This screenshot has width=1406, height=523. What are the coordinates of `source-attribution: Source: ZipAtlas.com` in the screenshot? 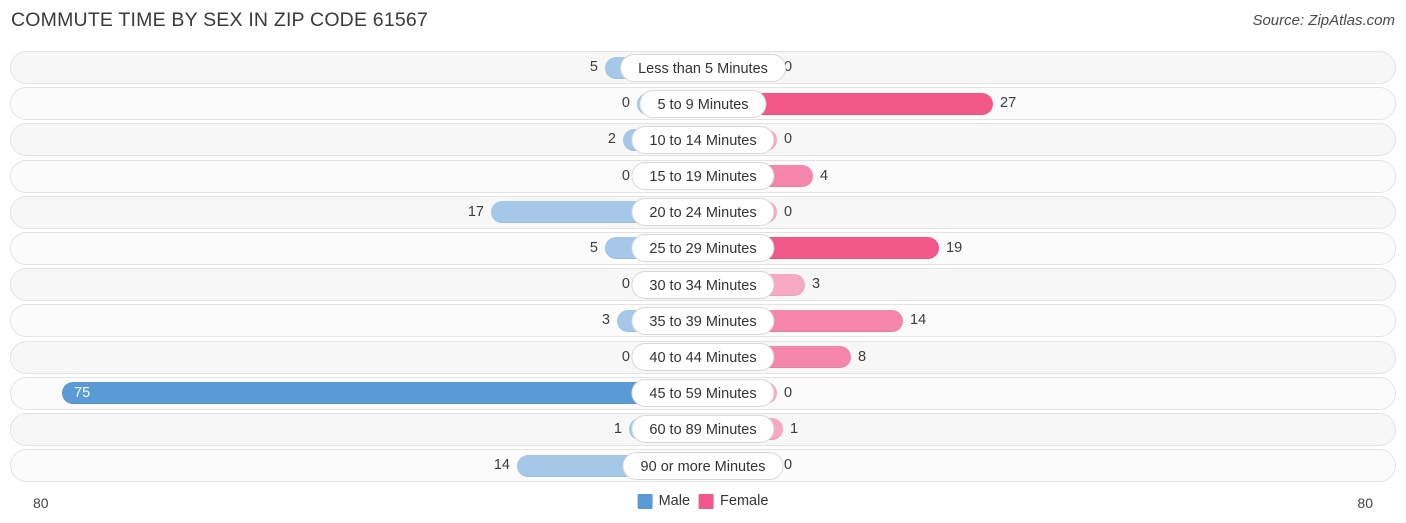 It's located at (1323, 20).